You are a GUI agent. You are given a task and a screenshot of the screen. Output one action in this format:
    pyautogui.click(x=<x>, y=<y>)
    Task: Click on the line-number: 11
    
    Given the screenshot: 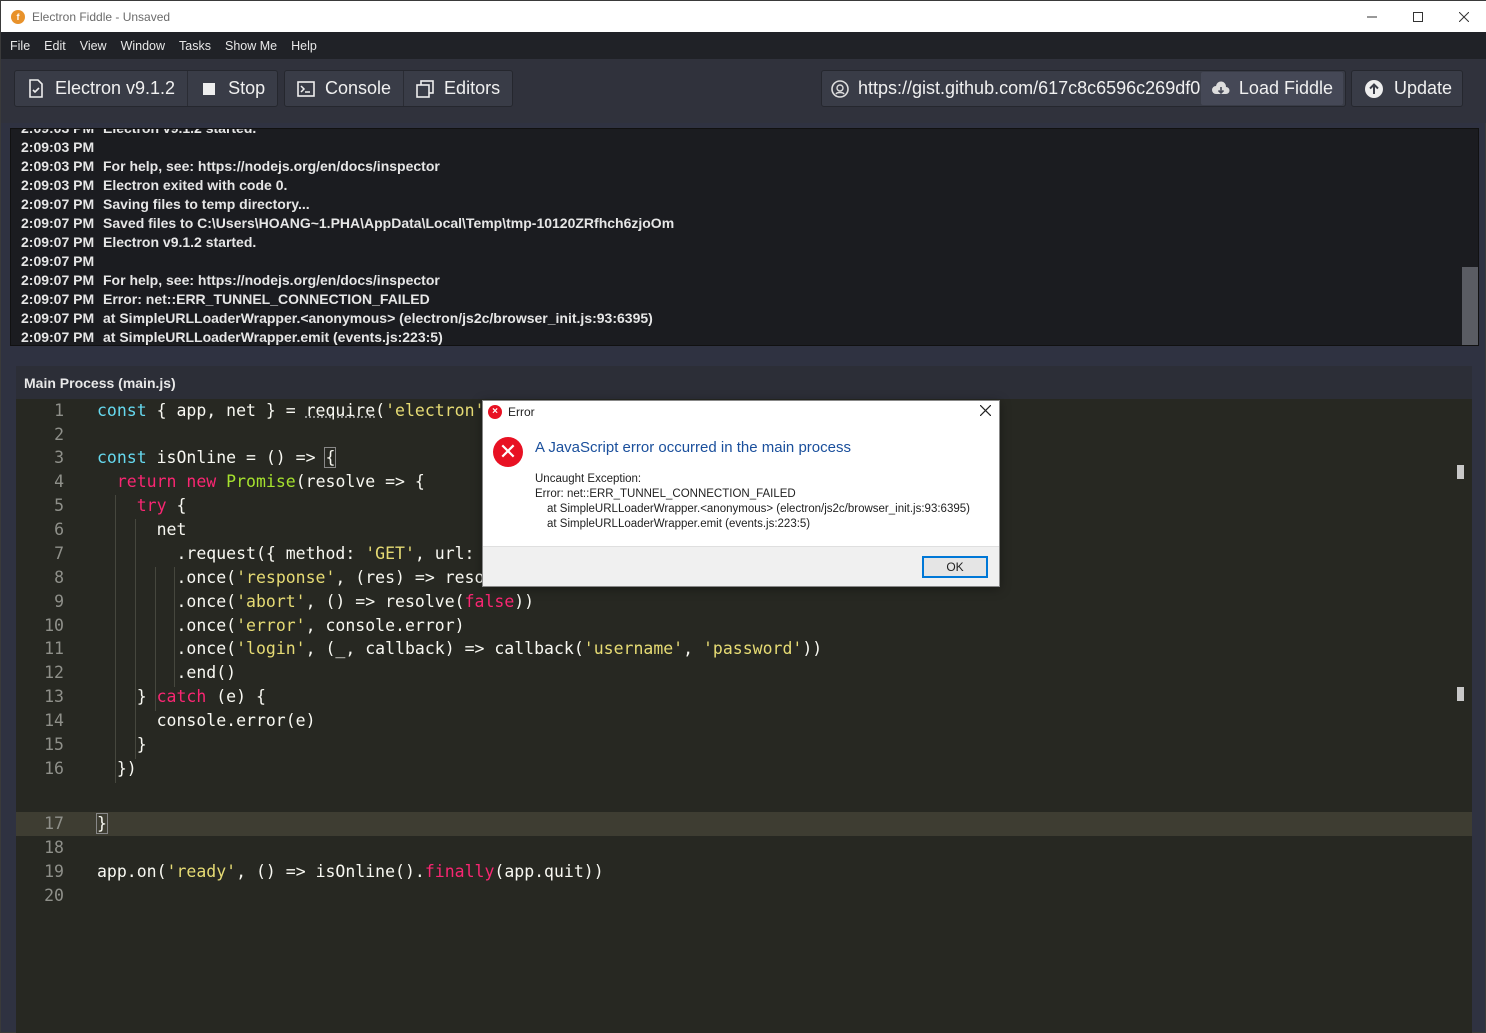 What is the action you would take?
    pyautogui.click(x=40, y=649)
    